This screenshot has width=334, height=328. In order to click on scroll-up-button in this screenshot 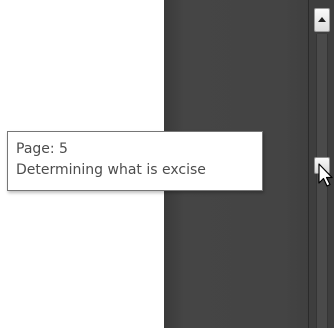, I will do `click(322, 20)`.